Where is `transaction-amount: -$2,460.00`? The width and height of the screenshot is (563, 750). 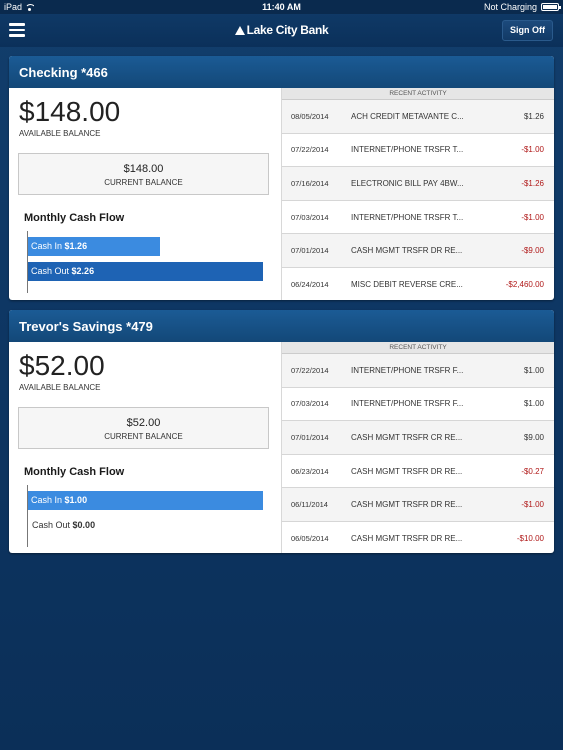 transaction-amount: -$2,460.00 is located at coordinates (524, 284).